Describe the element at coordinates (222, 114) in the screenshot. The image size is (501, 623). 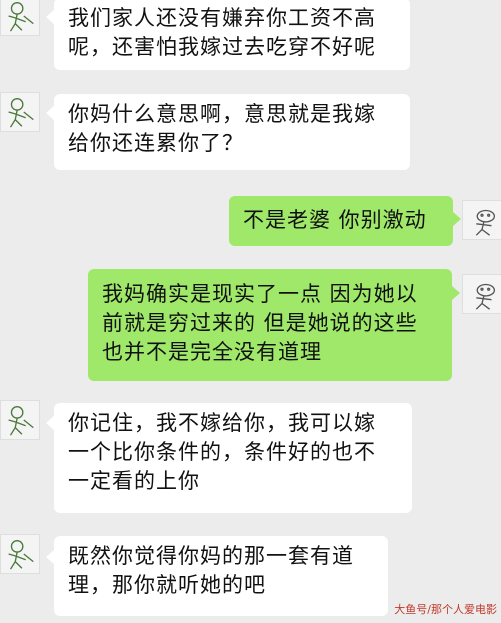
I see `message-line: 你妈什么意思啊，意思就是我嫁` at that location.